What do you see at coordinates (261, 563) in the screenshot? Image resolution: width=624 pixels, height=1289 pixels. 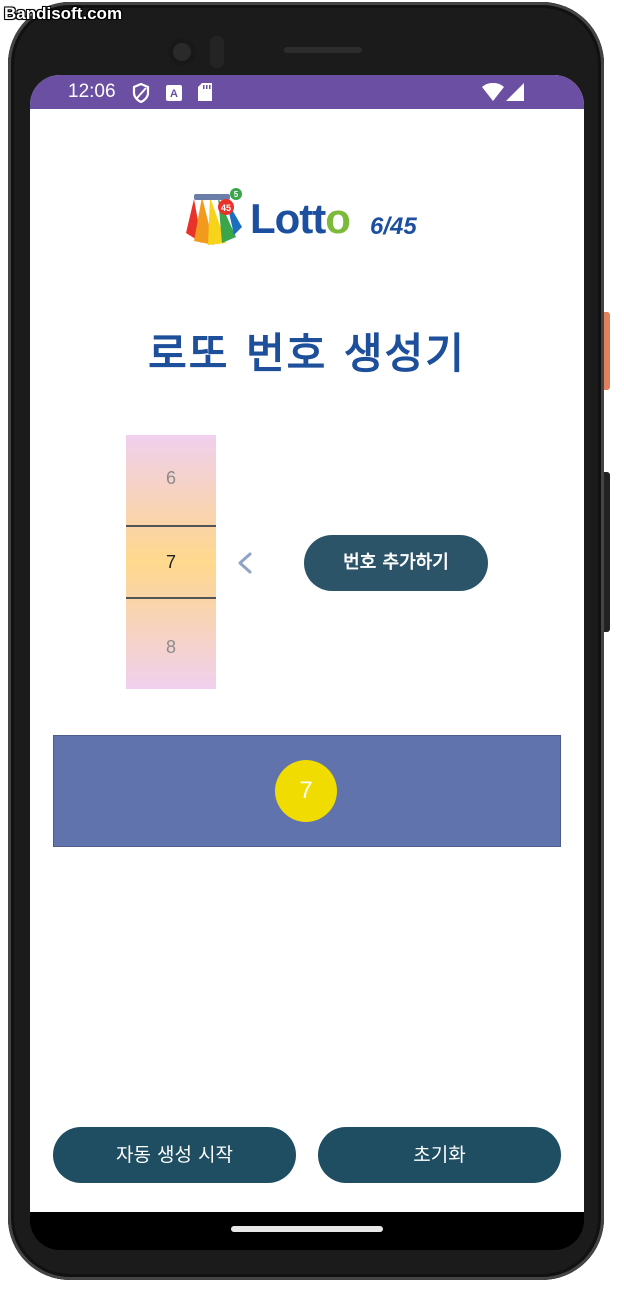 I see `arrow-left-icon` at bounding box center [261, 563].